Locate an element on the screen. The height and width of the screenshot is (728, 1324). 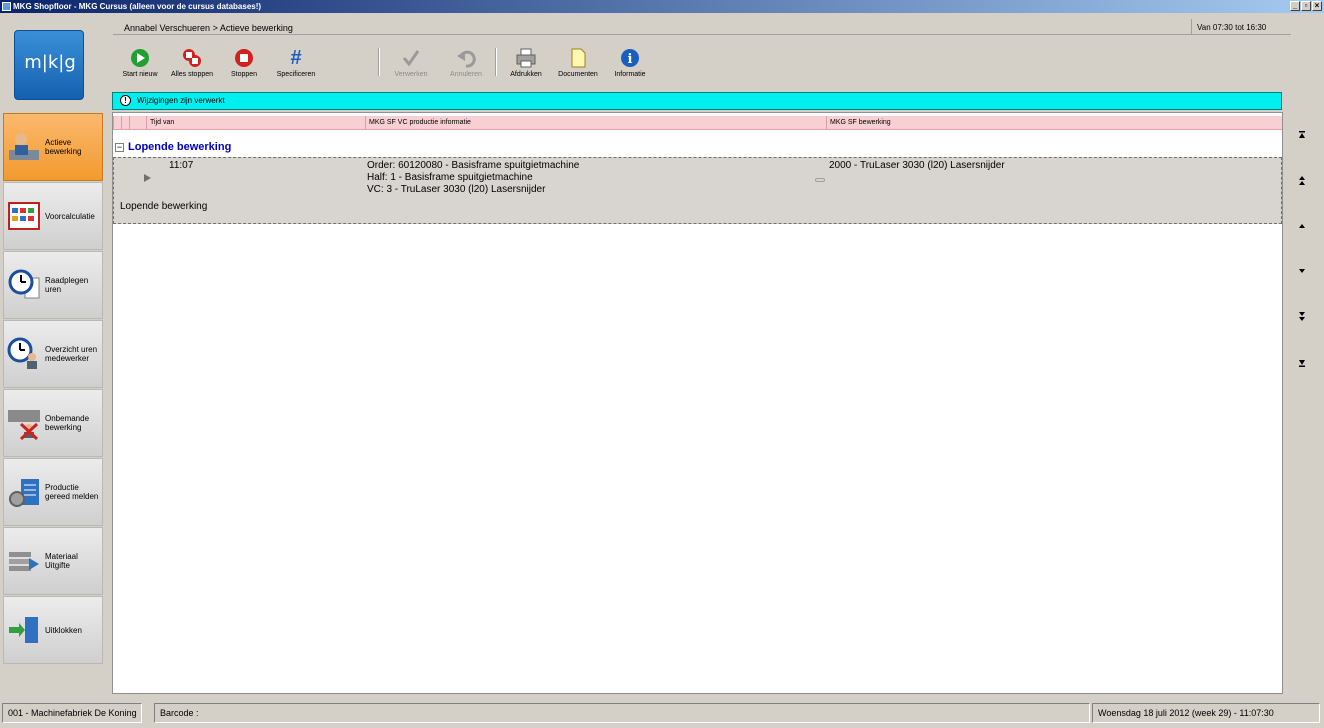
stop-all-icon is located at coordinates (192, 58).